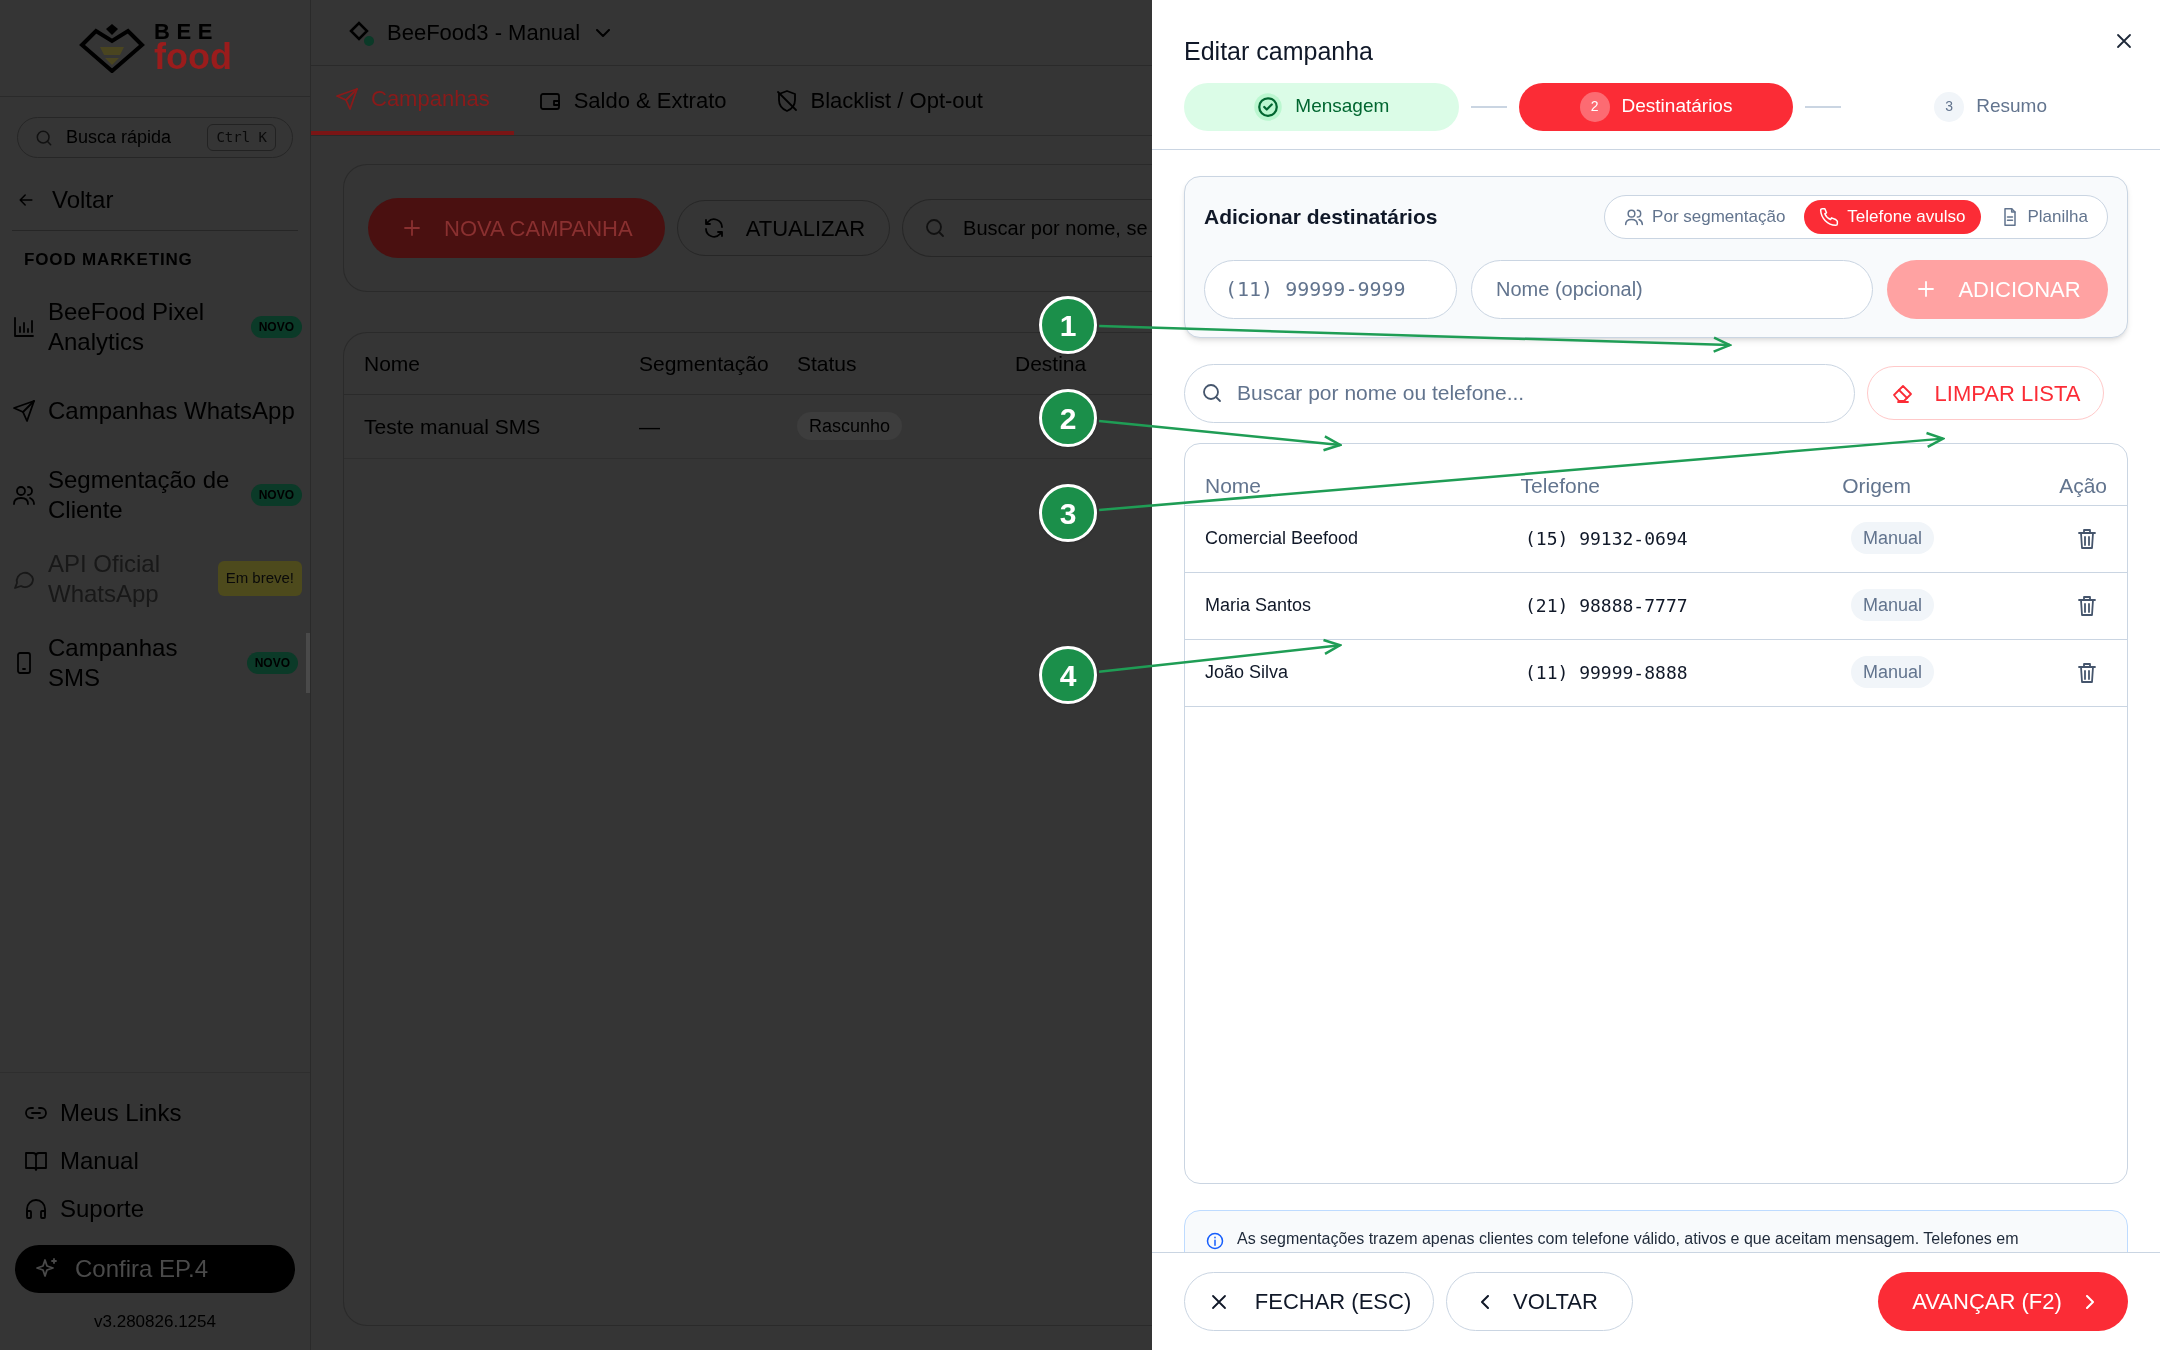 This screenshot has height=1350, width=2160. What do you see at coordinates (1068, 675) in the screenshot?
I see `callout-number: 4` at bounding box center [1068, 675].